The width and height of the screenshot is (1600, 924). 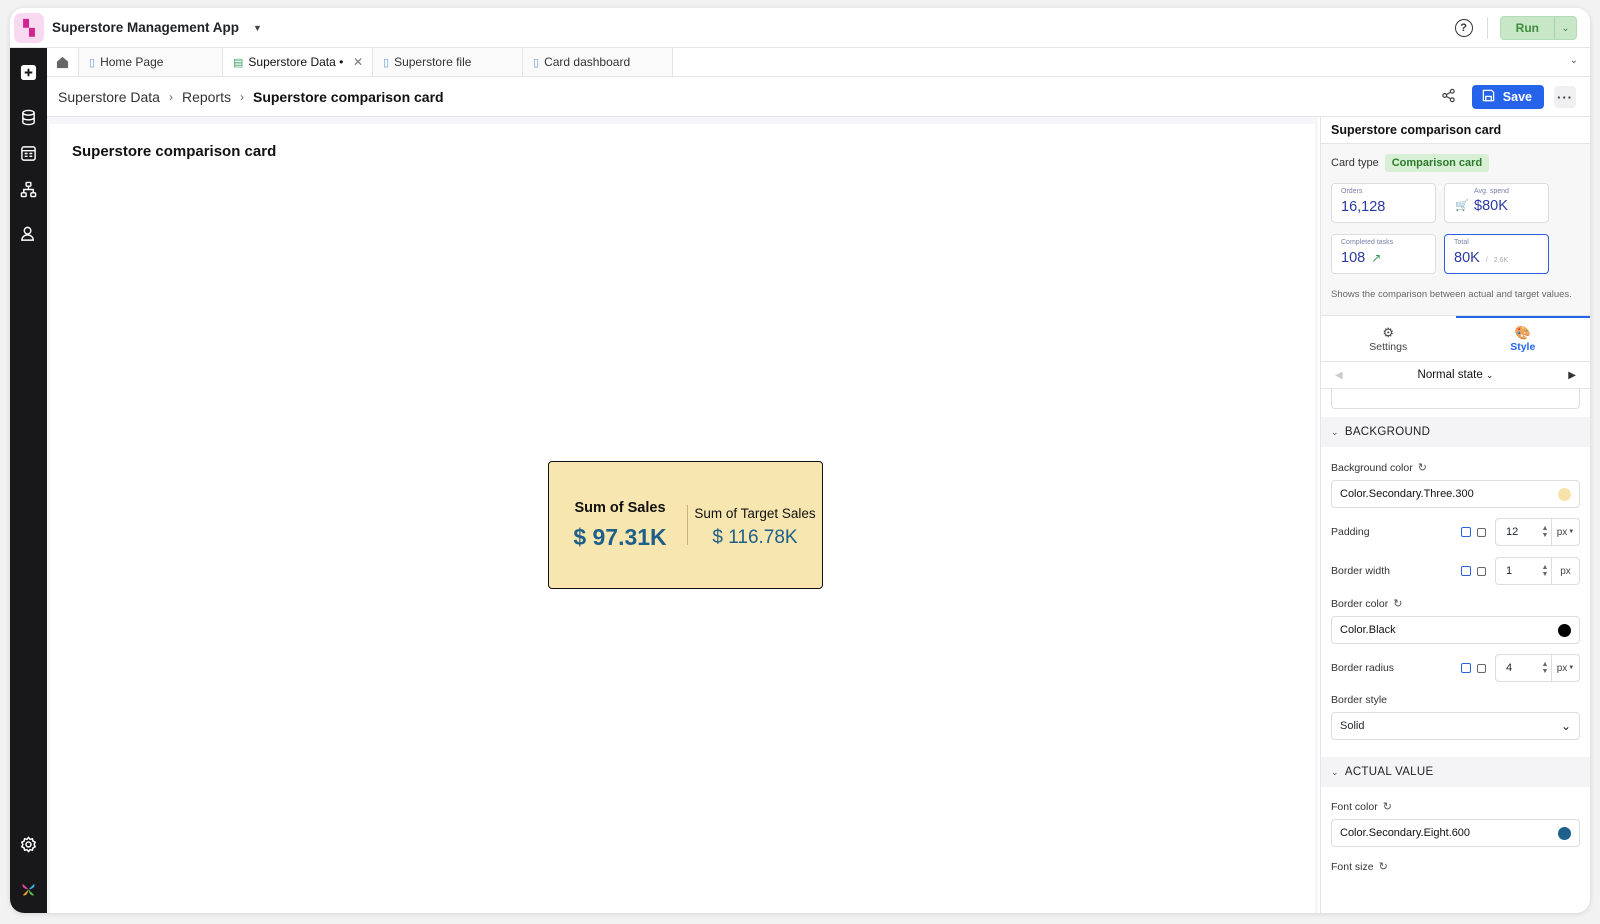 What do you see at coordinates (28, 844) in the screenshot?
I see `settings-gear-icon` at bounding box center [28, 844].